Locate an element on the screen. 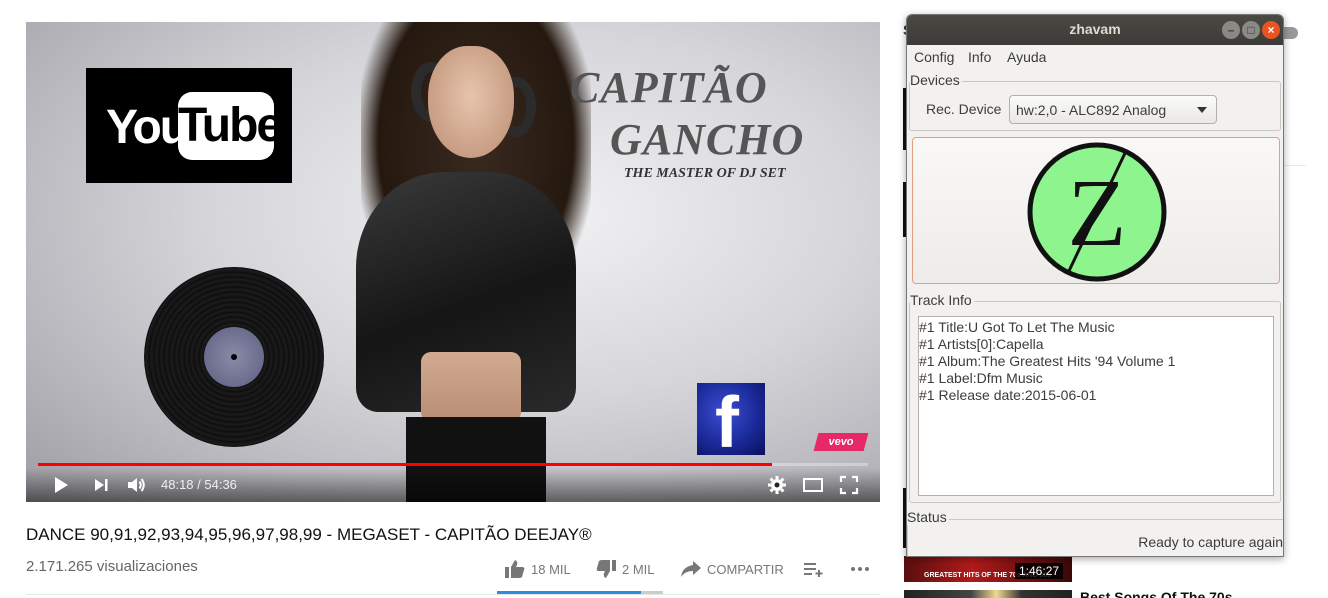 The height and width of the screenshot is (598, 1328). divider is located at coordinates (453, 594).